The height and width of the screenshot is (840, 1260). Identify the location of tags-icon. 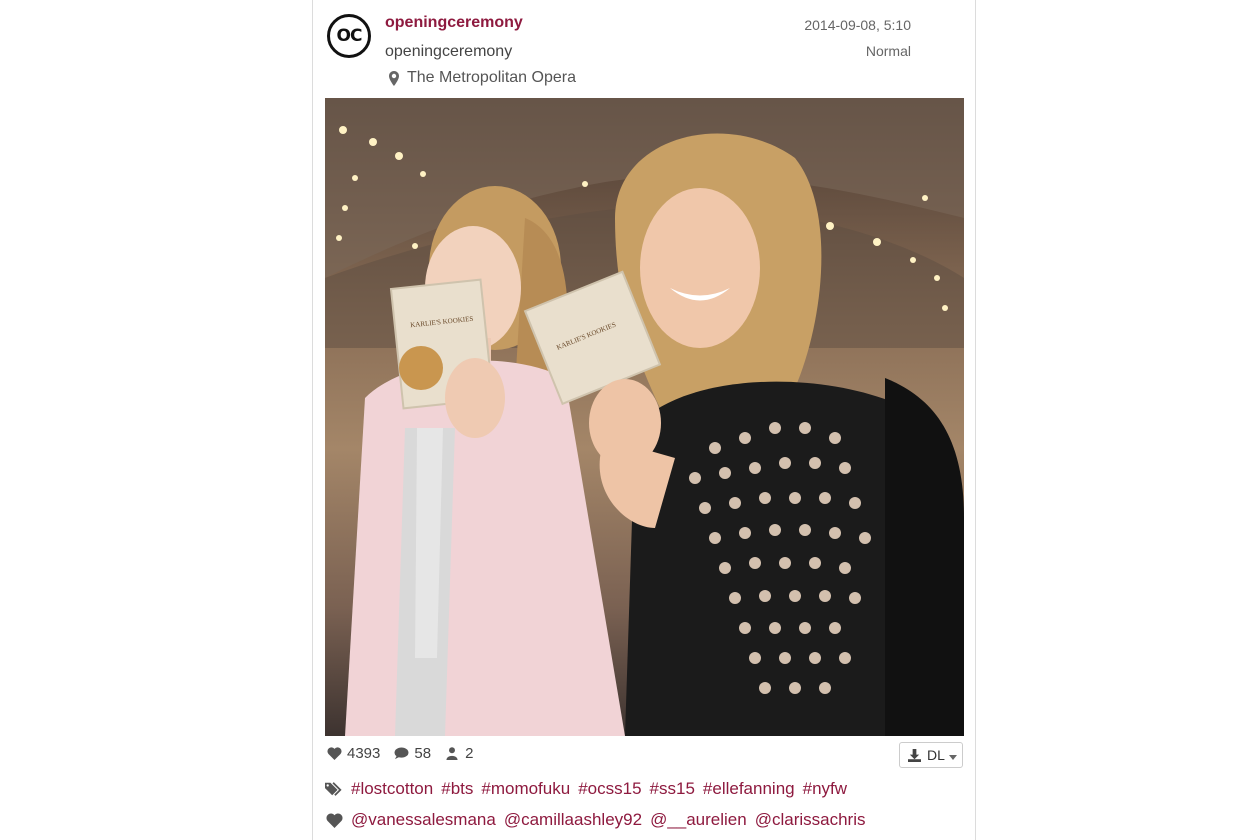
(334, 789).